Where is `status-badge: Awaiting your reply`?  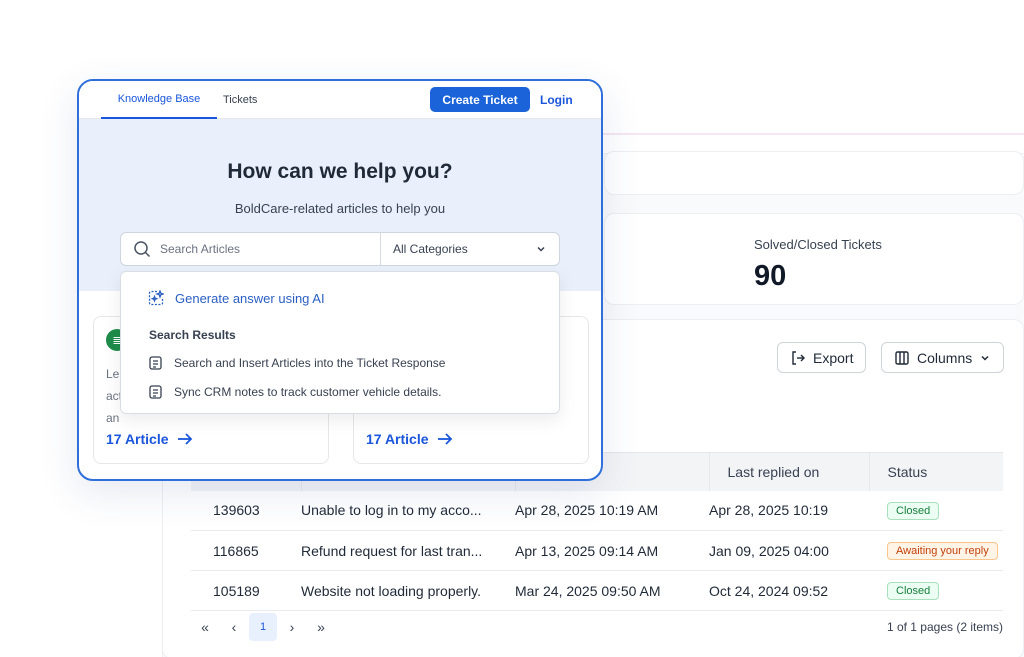
status-badge: Awaiting your reply is located at coordinates (942, 551).